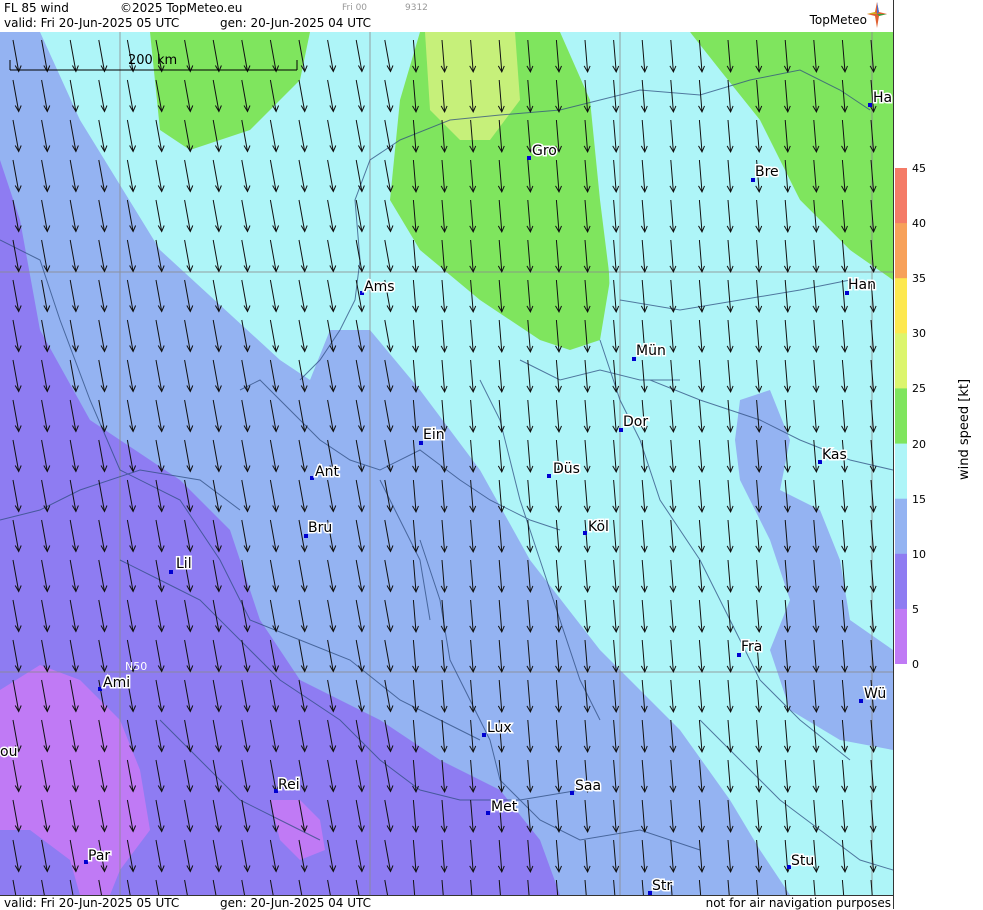 Image resolution: width=983 pixels, height=910 pixels. Describe the element at coordinates (99, 856) in the screenshot. I see `city-label: Par` at that location.